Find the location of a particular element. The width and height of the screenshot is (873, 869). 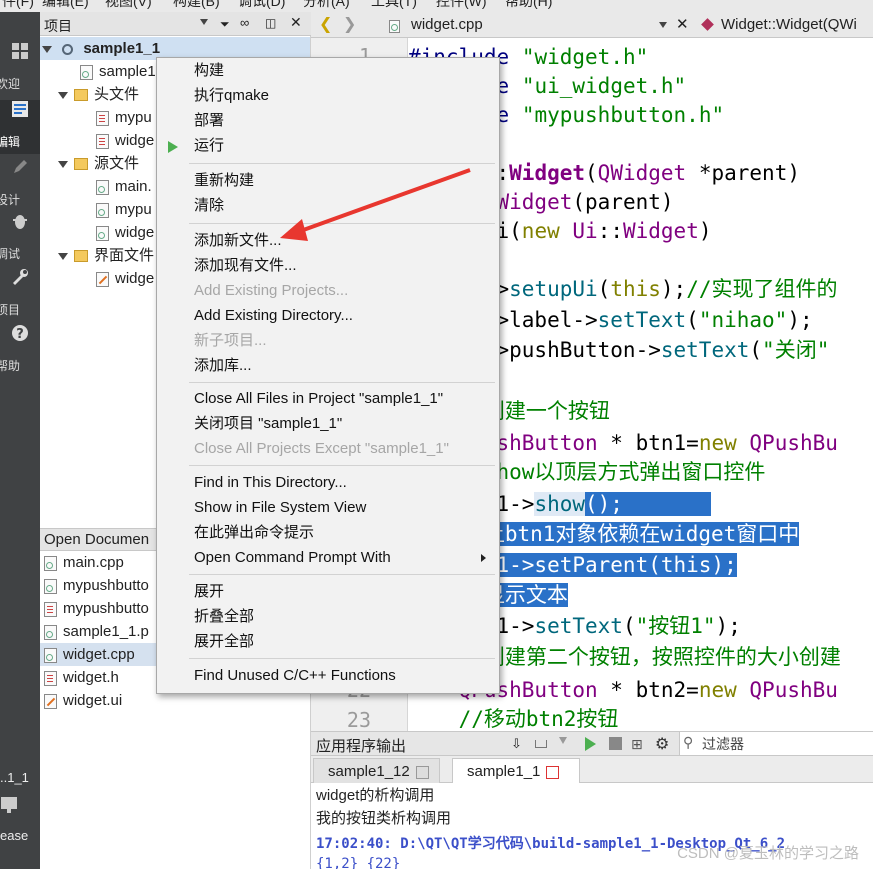

menu-item-expand-all: 展开全部 is located at coordinates (328, 642).